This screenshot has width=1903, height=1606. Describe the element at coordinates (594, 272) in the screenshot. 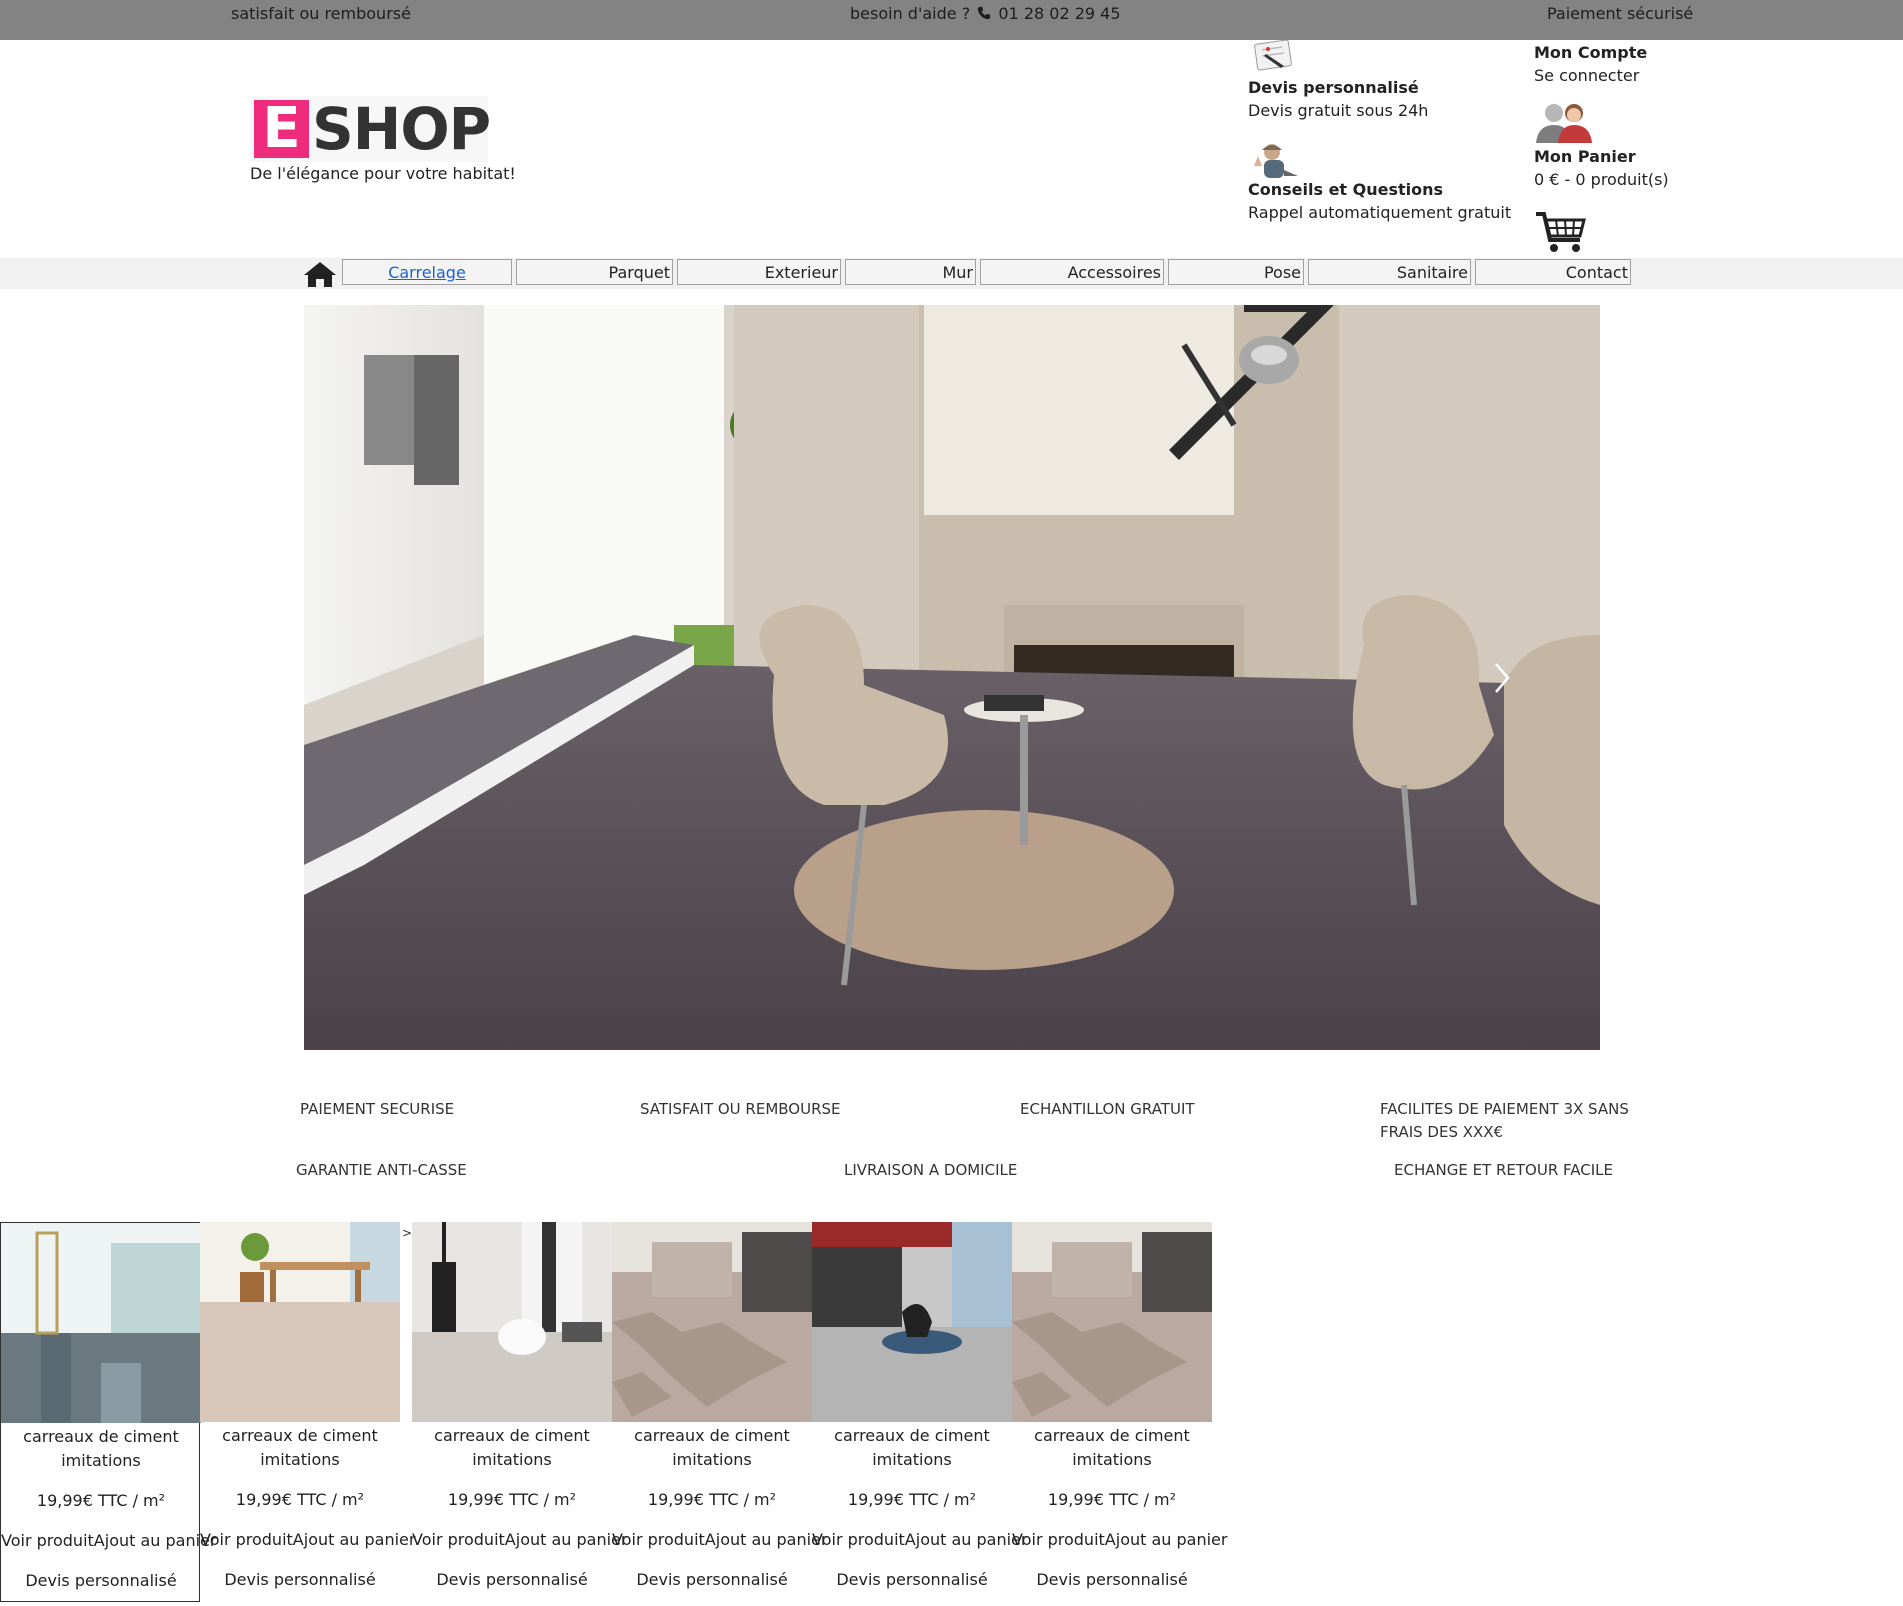

I see `nav-item-parquet: Parquet` at that location.